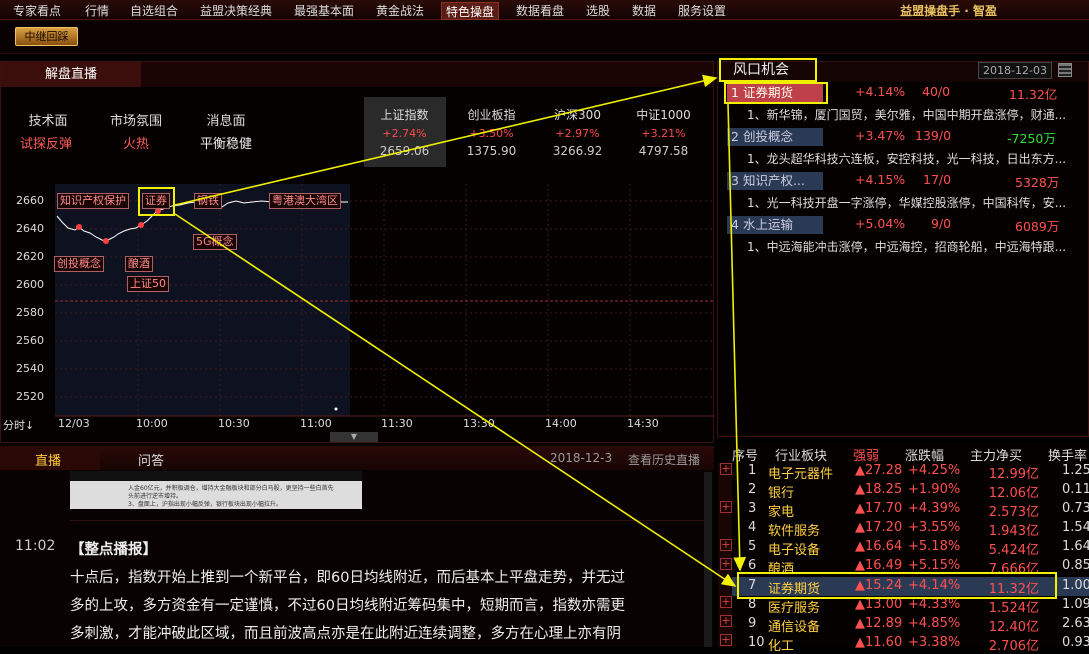  I want to click on annotation-steel: 钢铁, so click(208, 201).